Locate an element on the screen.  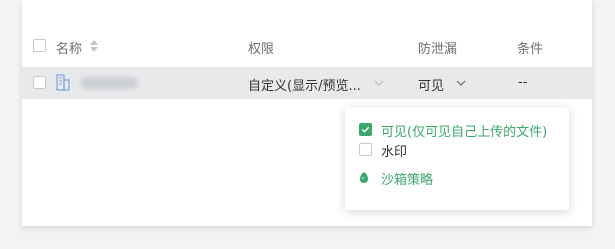
table-header: 名称 权限 防泄漏 条件 is located at coordinates (307, 46).